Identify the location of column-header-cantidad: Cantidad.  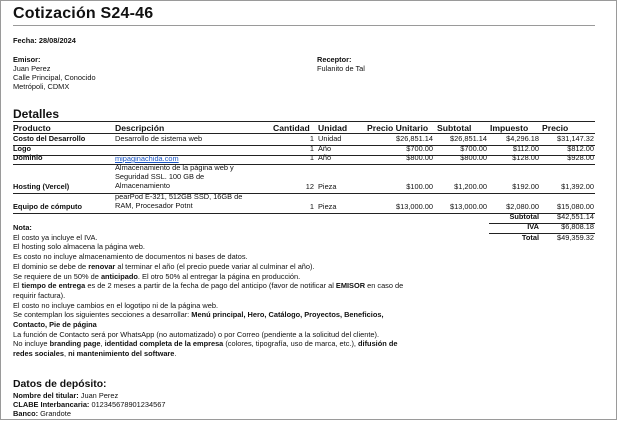
(291, 128).